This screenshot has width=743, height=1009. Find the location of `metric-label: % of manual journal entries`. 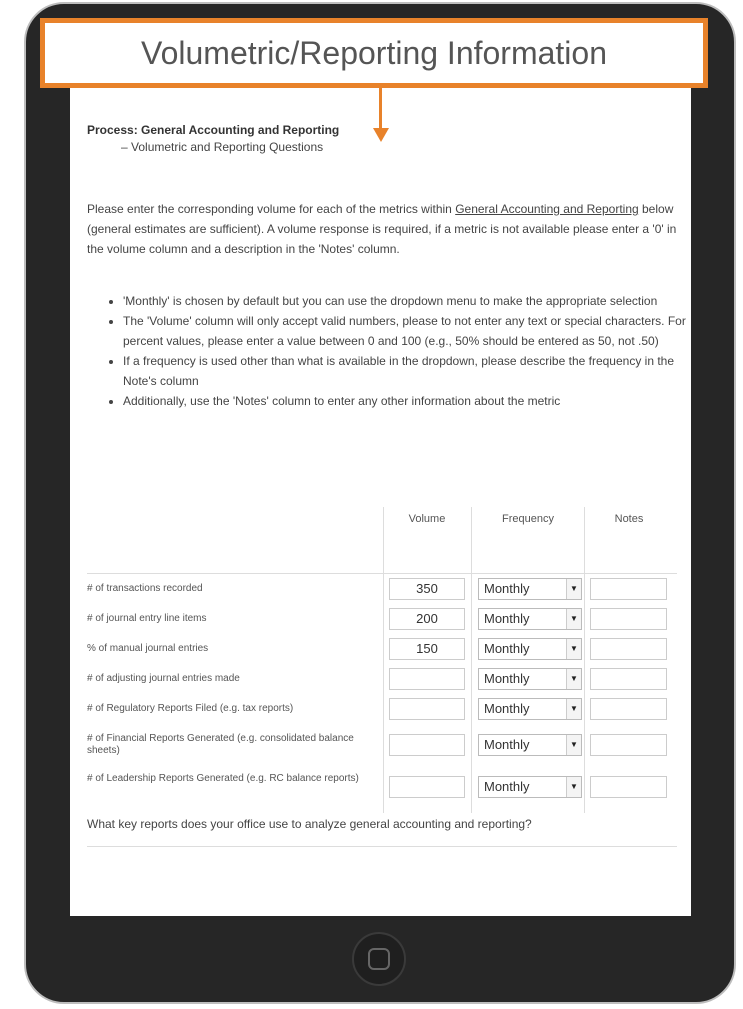

metric-label: % of manual journal entries is located at coordinates (148, 648).